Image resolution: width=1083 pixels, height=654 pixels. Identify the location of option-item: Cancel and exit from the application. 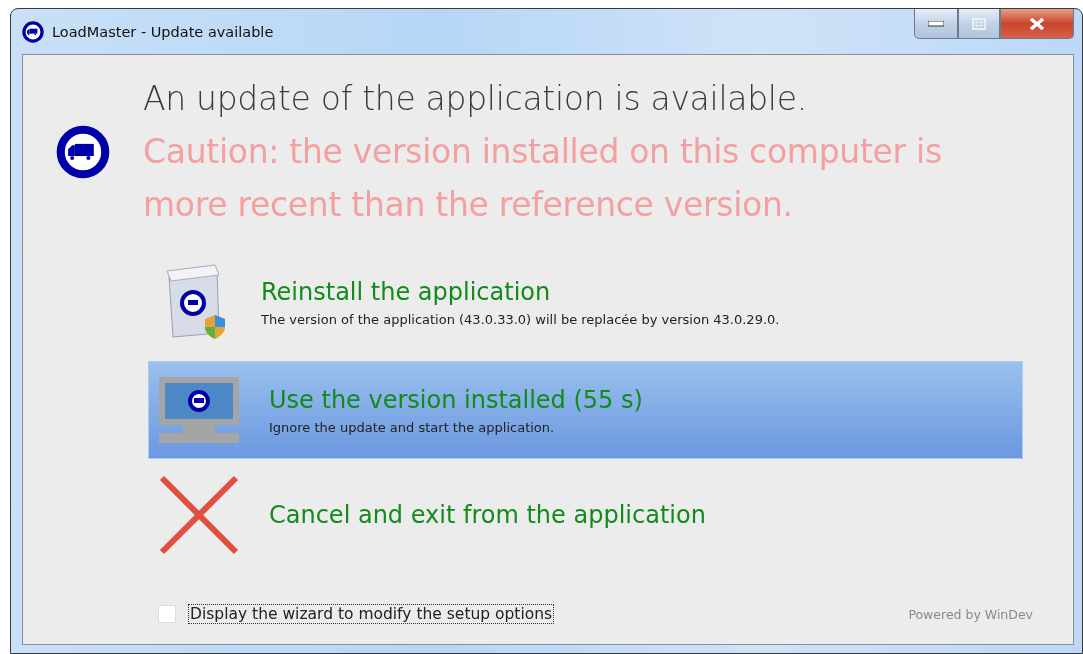
(585, 515).